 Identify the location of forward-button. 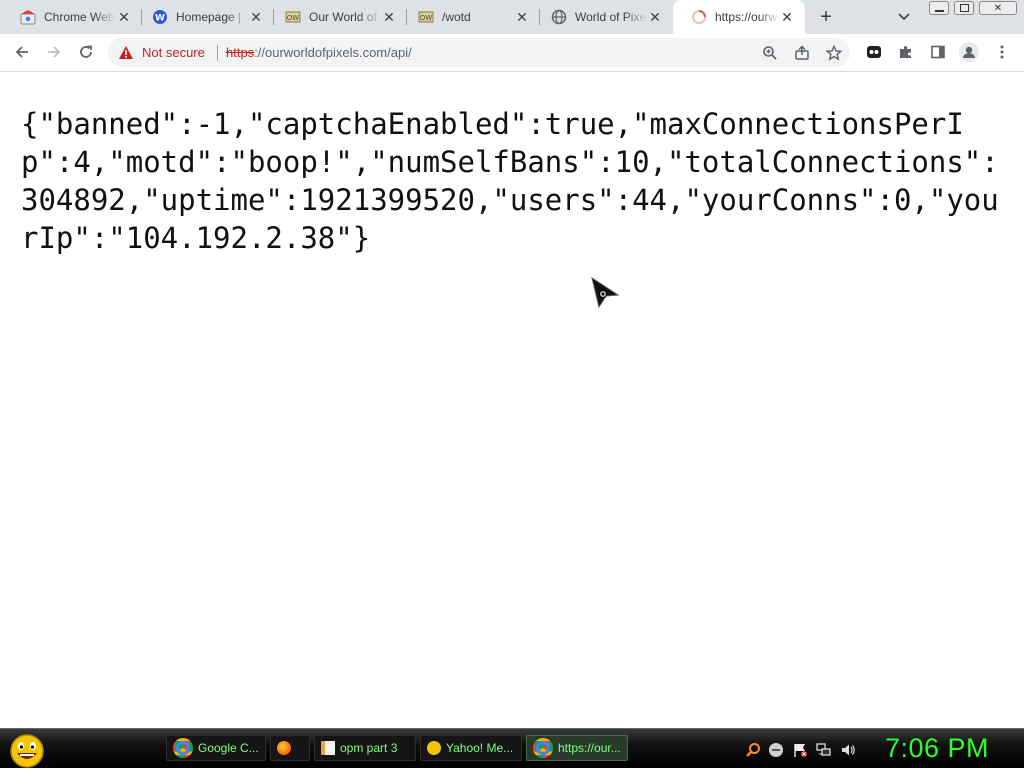
(54, 52).